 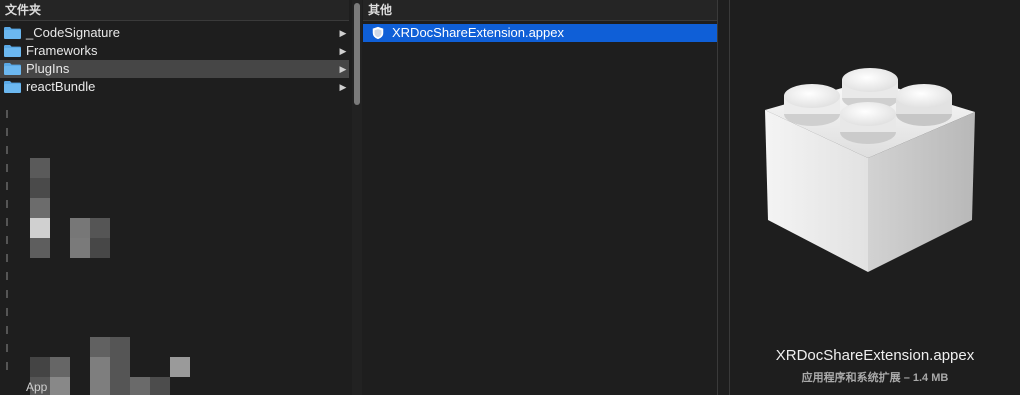 I want to click on list-item-frameworks: Frameworks ▶, so click(x=174, y=51).